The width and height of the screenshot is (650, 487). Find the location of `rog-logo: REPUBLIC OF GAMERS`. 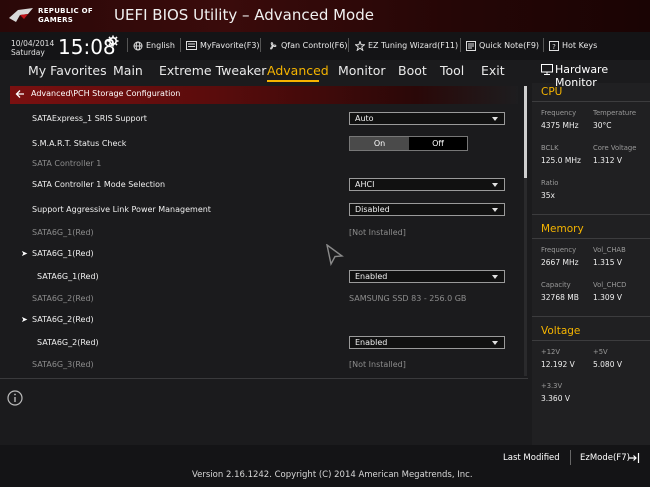

rog-logo: REPUBLIC OF GAMERS is located at coordinates (58, 16).